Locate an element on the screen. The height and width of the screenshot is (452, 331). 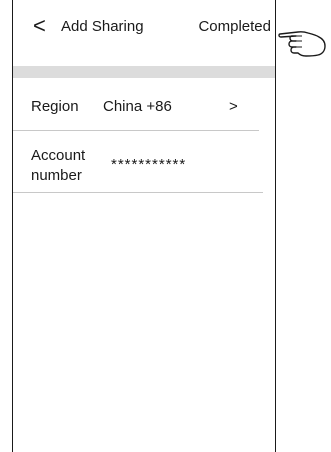
back-button: < is located at coordinates (39, 26).